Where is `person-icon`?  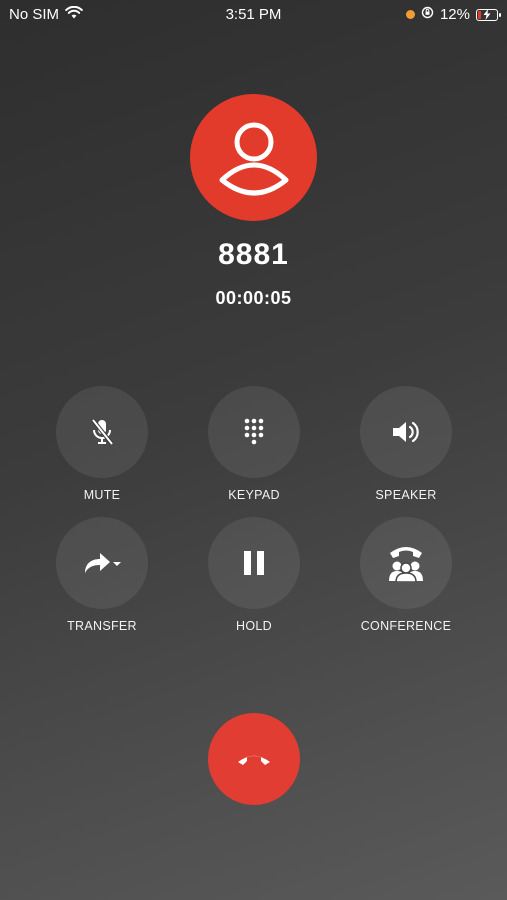 person-icon is located at coordinates (253, 158).